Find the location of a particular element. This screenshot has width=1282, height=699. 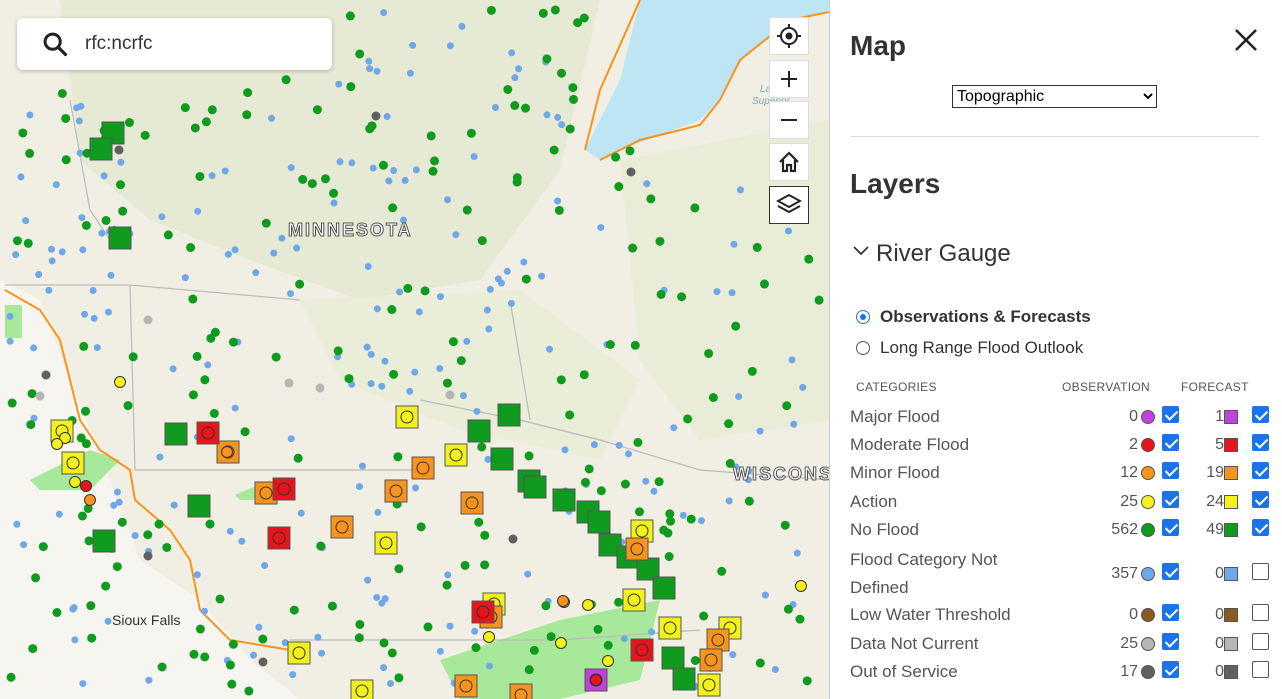

forecast-marker-minor-inner is located at coordinates (342, 527).